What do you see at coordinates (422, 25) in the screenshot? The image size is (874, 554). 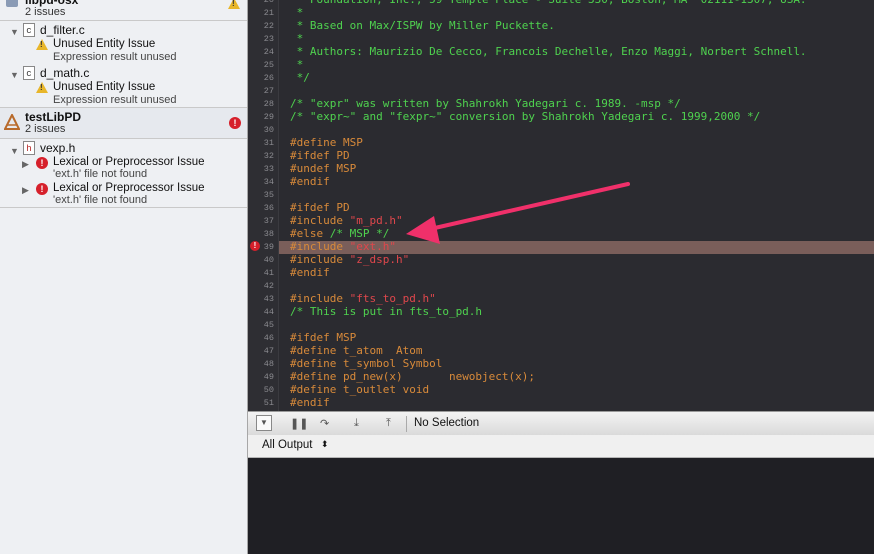 I see `code-line: * Based on Max/ISPW by Miller Puckette.` at bounding box center [422, 25].